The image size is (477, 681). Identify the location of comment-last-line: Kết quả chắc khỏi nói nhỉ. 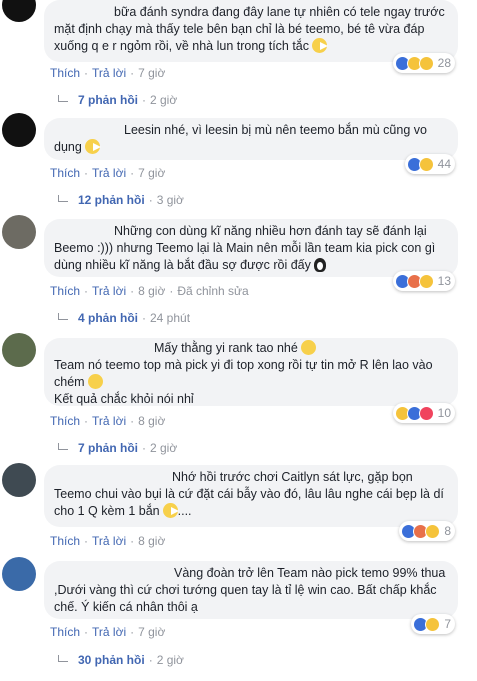
(124, 399).